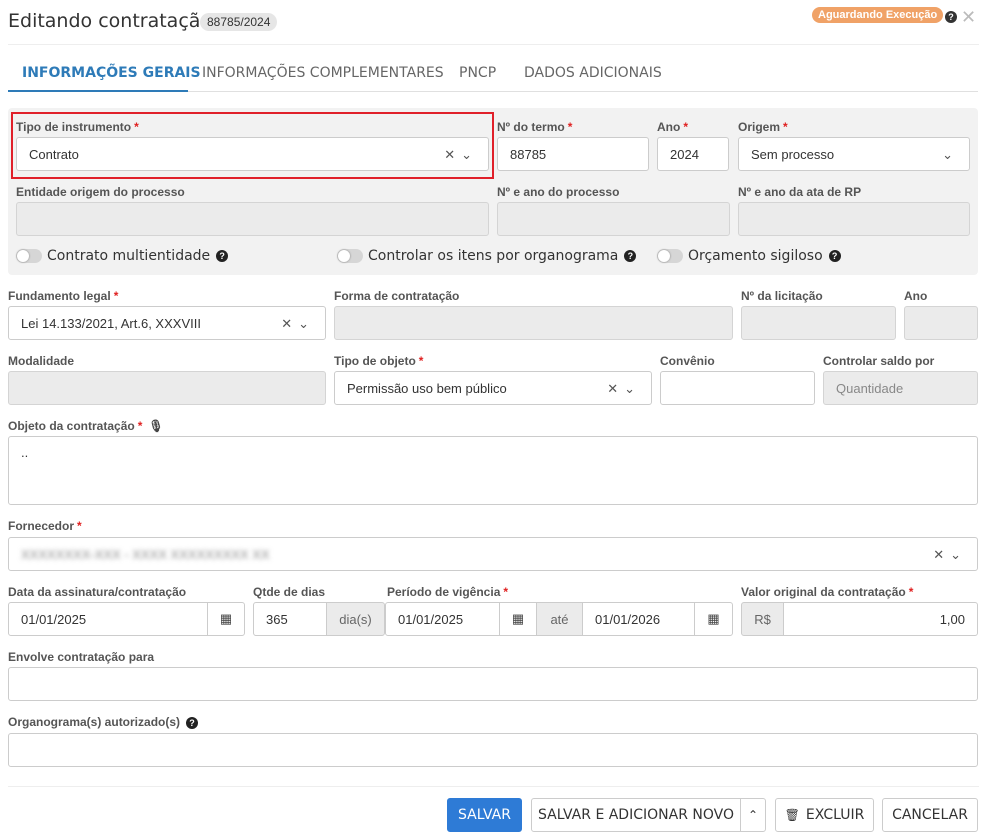 The image size is (987, 839). Describe the element at coordinates (800, 192) in the screenshot. I see `numero-ata-label: Nº e ano da ata de RP` at that location.